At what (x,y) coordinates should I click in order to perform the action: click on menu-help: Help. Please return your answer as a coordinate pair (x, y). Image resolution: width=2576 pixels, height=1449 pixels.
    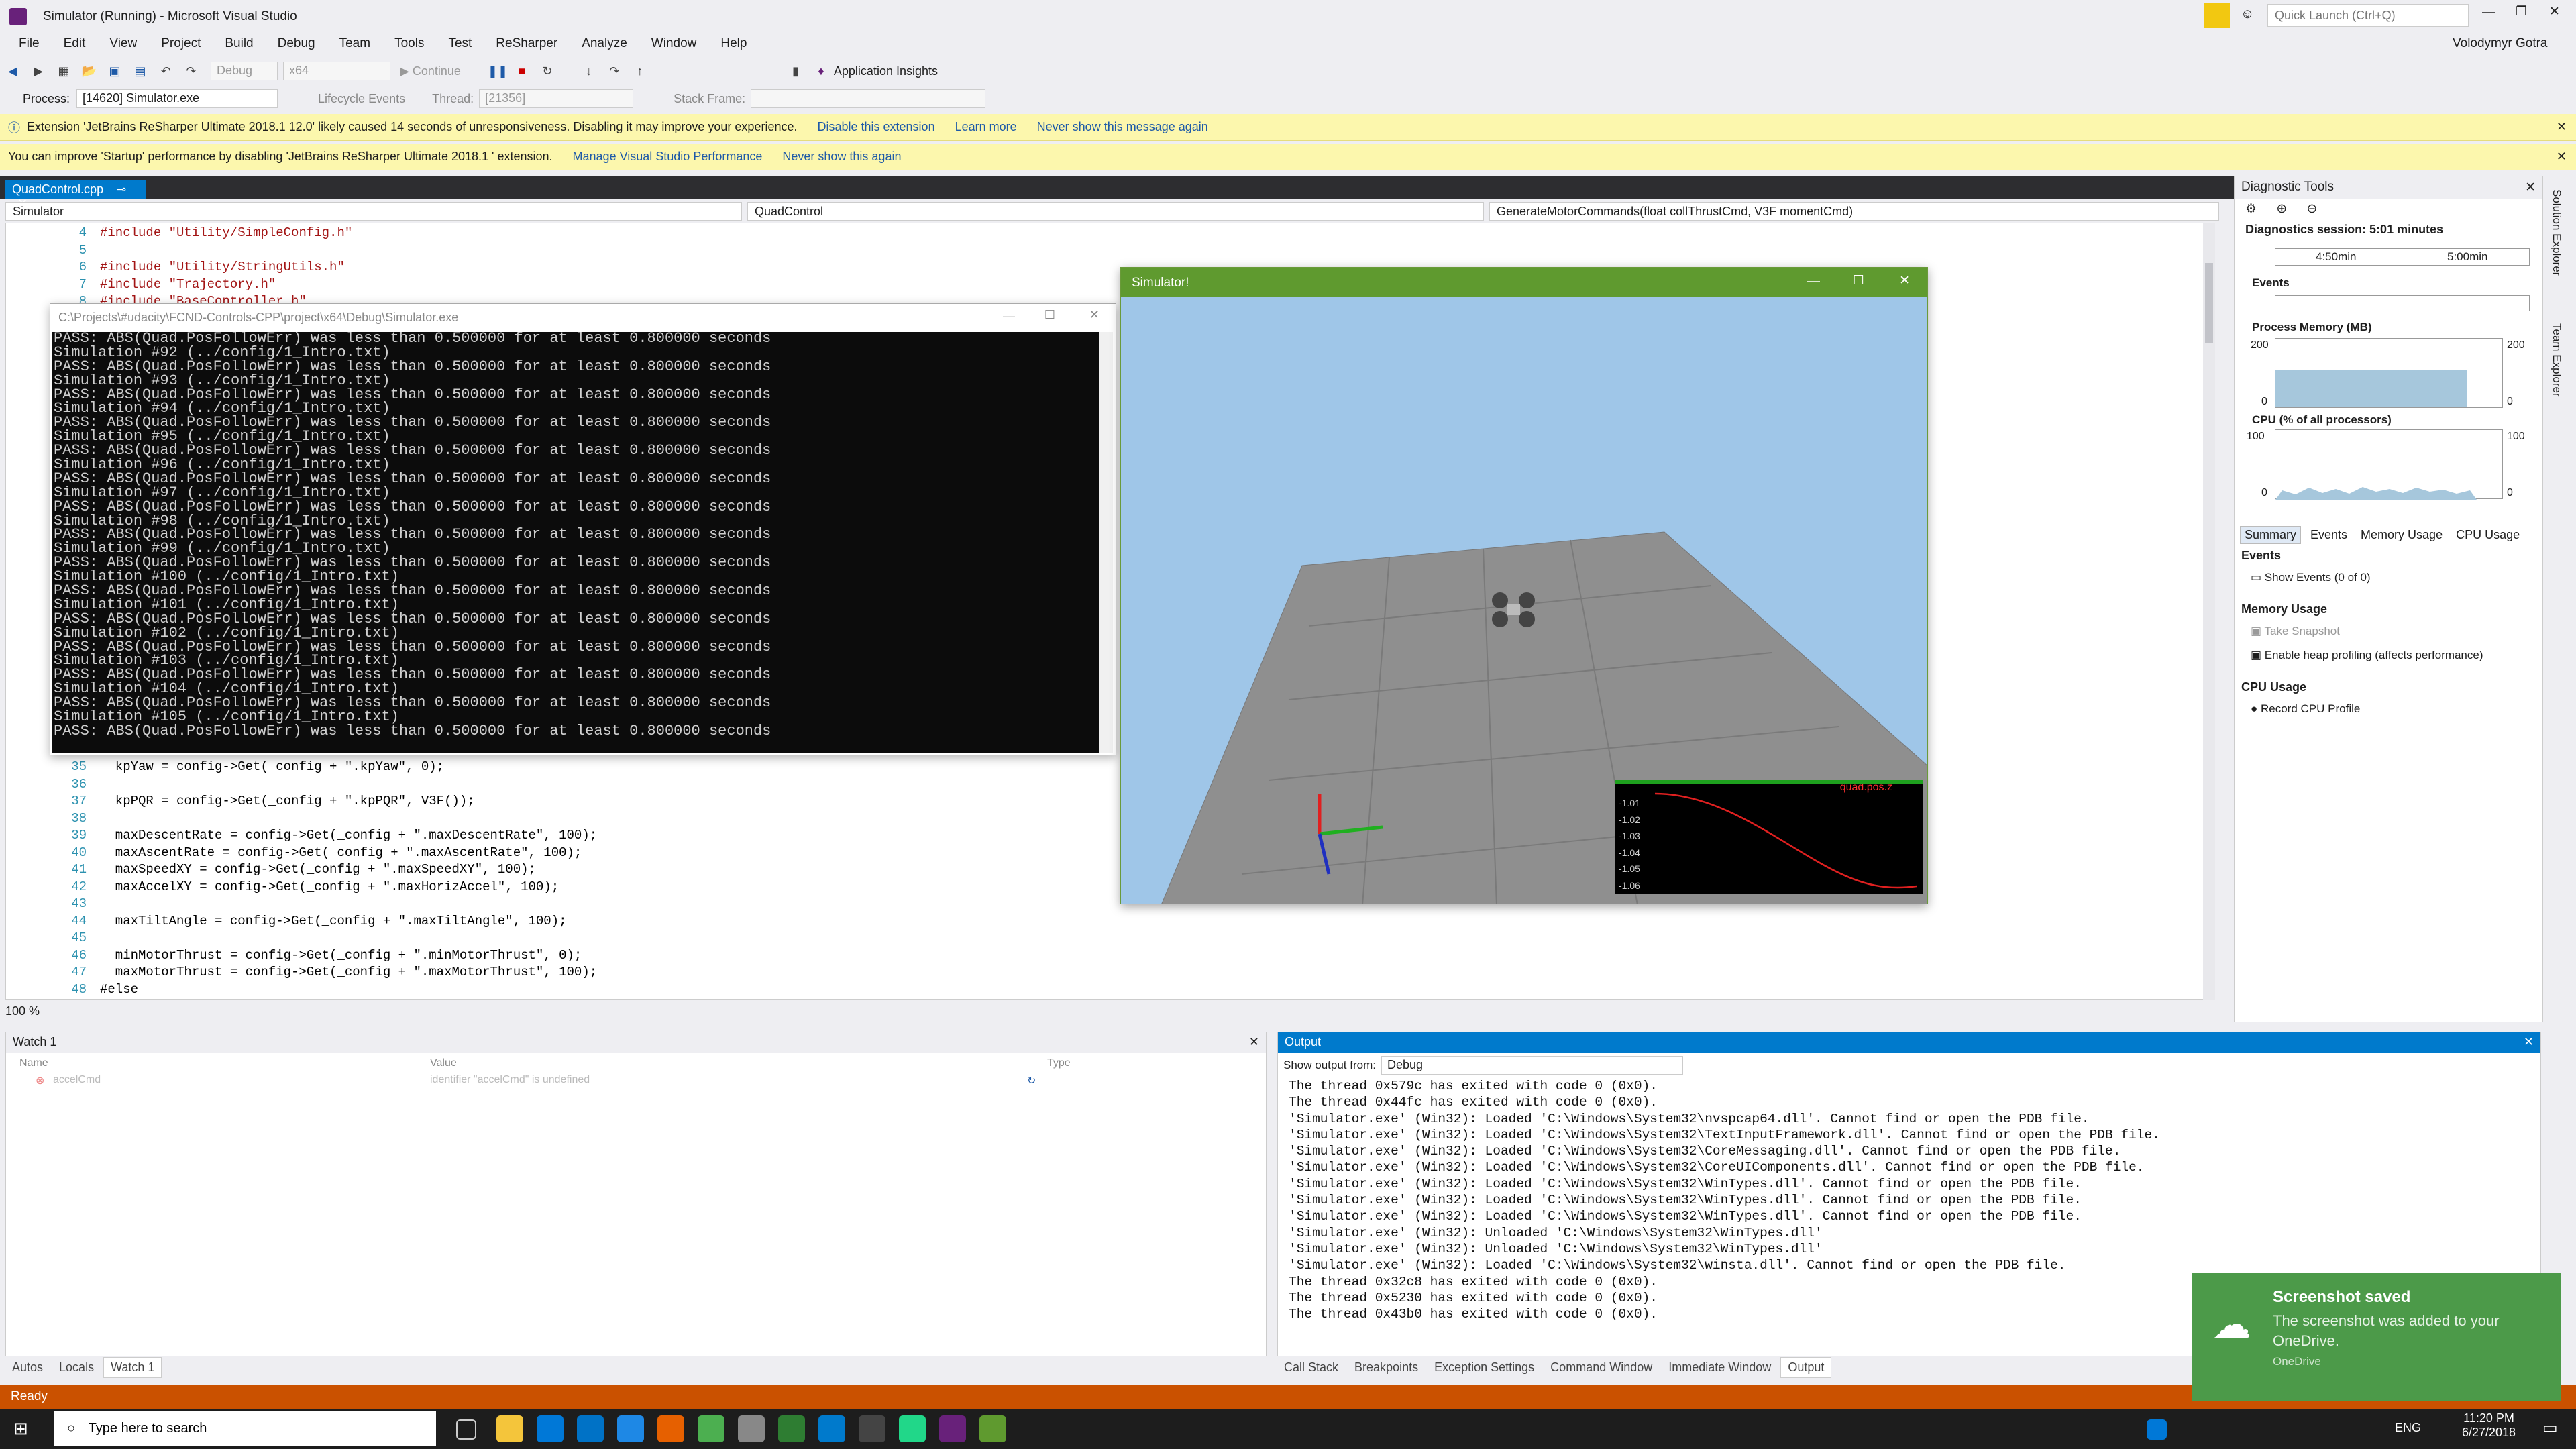
    Looking at the image, I should click on (733, 43).